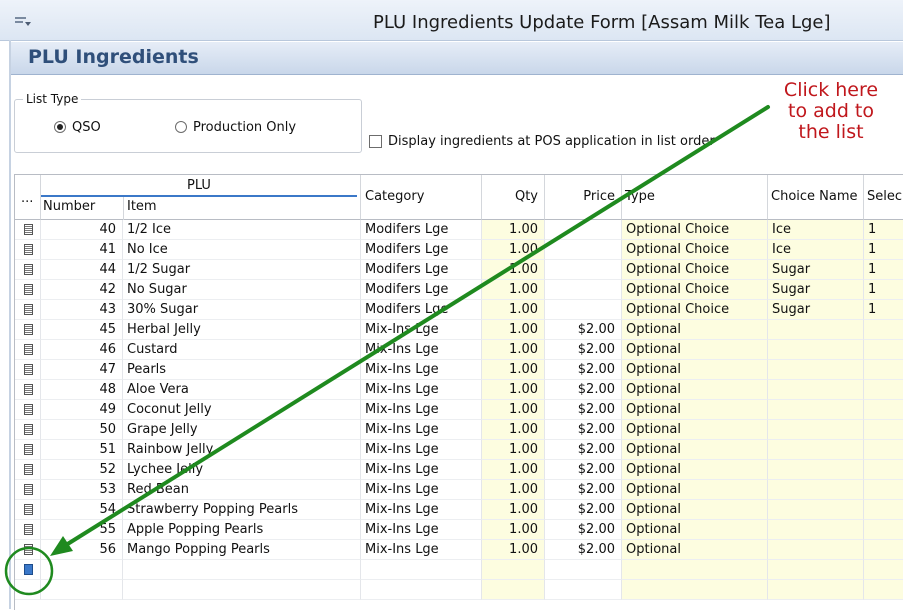  What do you see at coordinates (695, 197) in the screenshot?
I see `column-header-type: Type` at bounding box center [695, 197].